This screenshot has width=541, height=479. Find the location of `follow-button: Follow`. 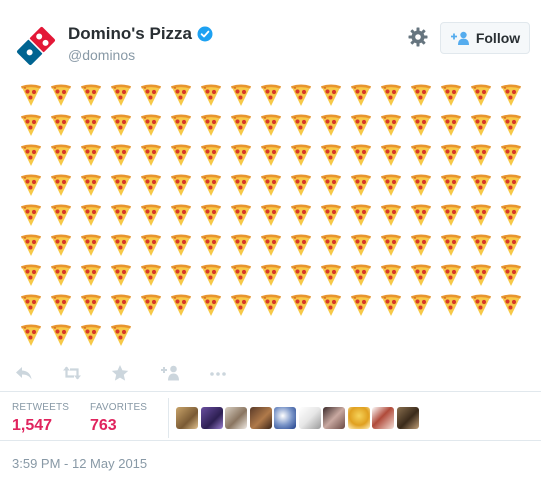

follow-button: Follow is located at coordinates (485, 38).